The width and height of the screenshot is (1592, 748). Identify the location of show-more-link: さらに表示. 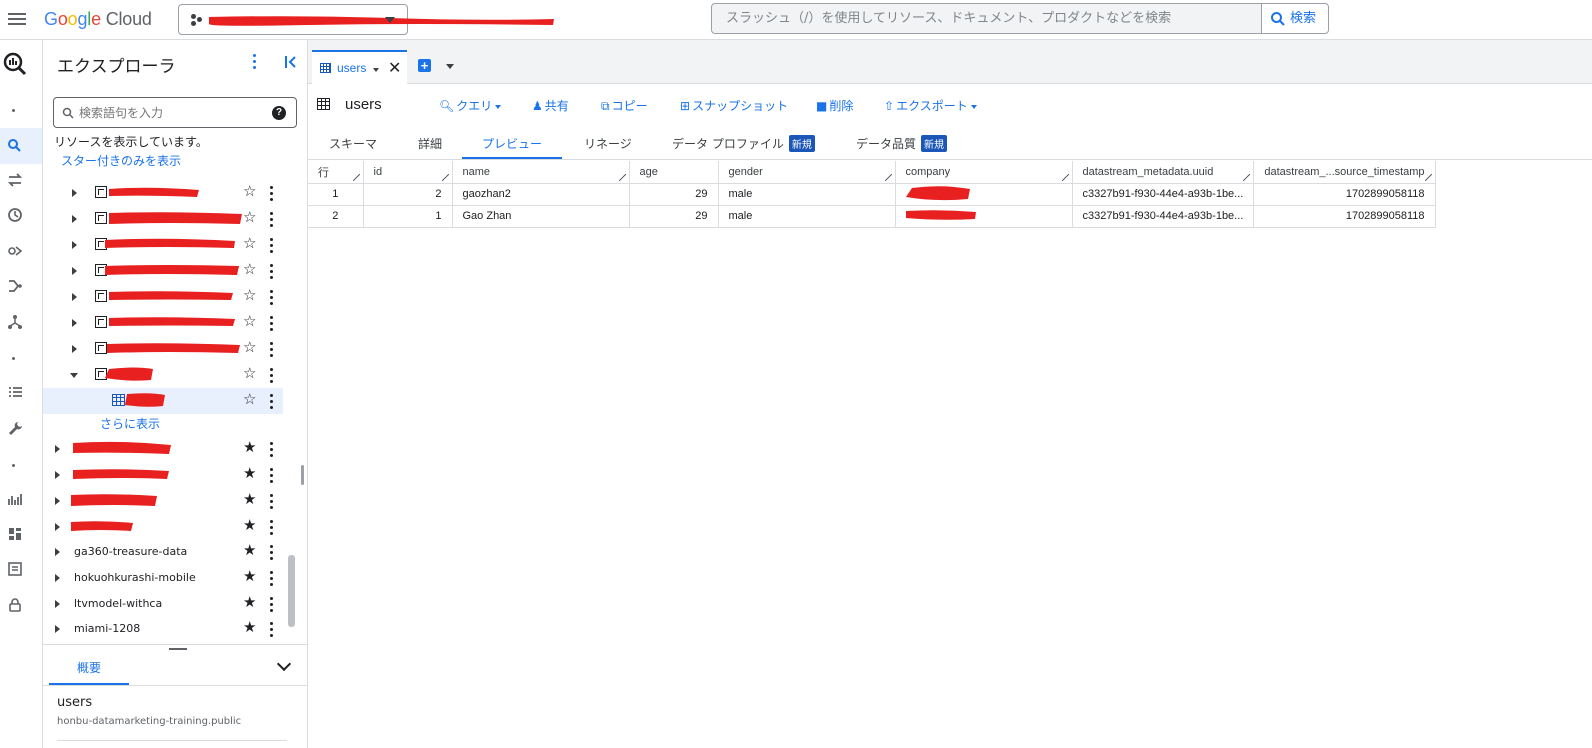
(130, 423).